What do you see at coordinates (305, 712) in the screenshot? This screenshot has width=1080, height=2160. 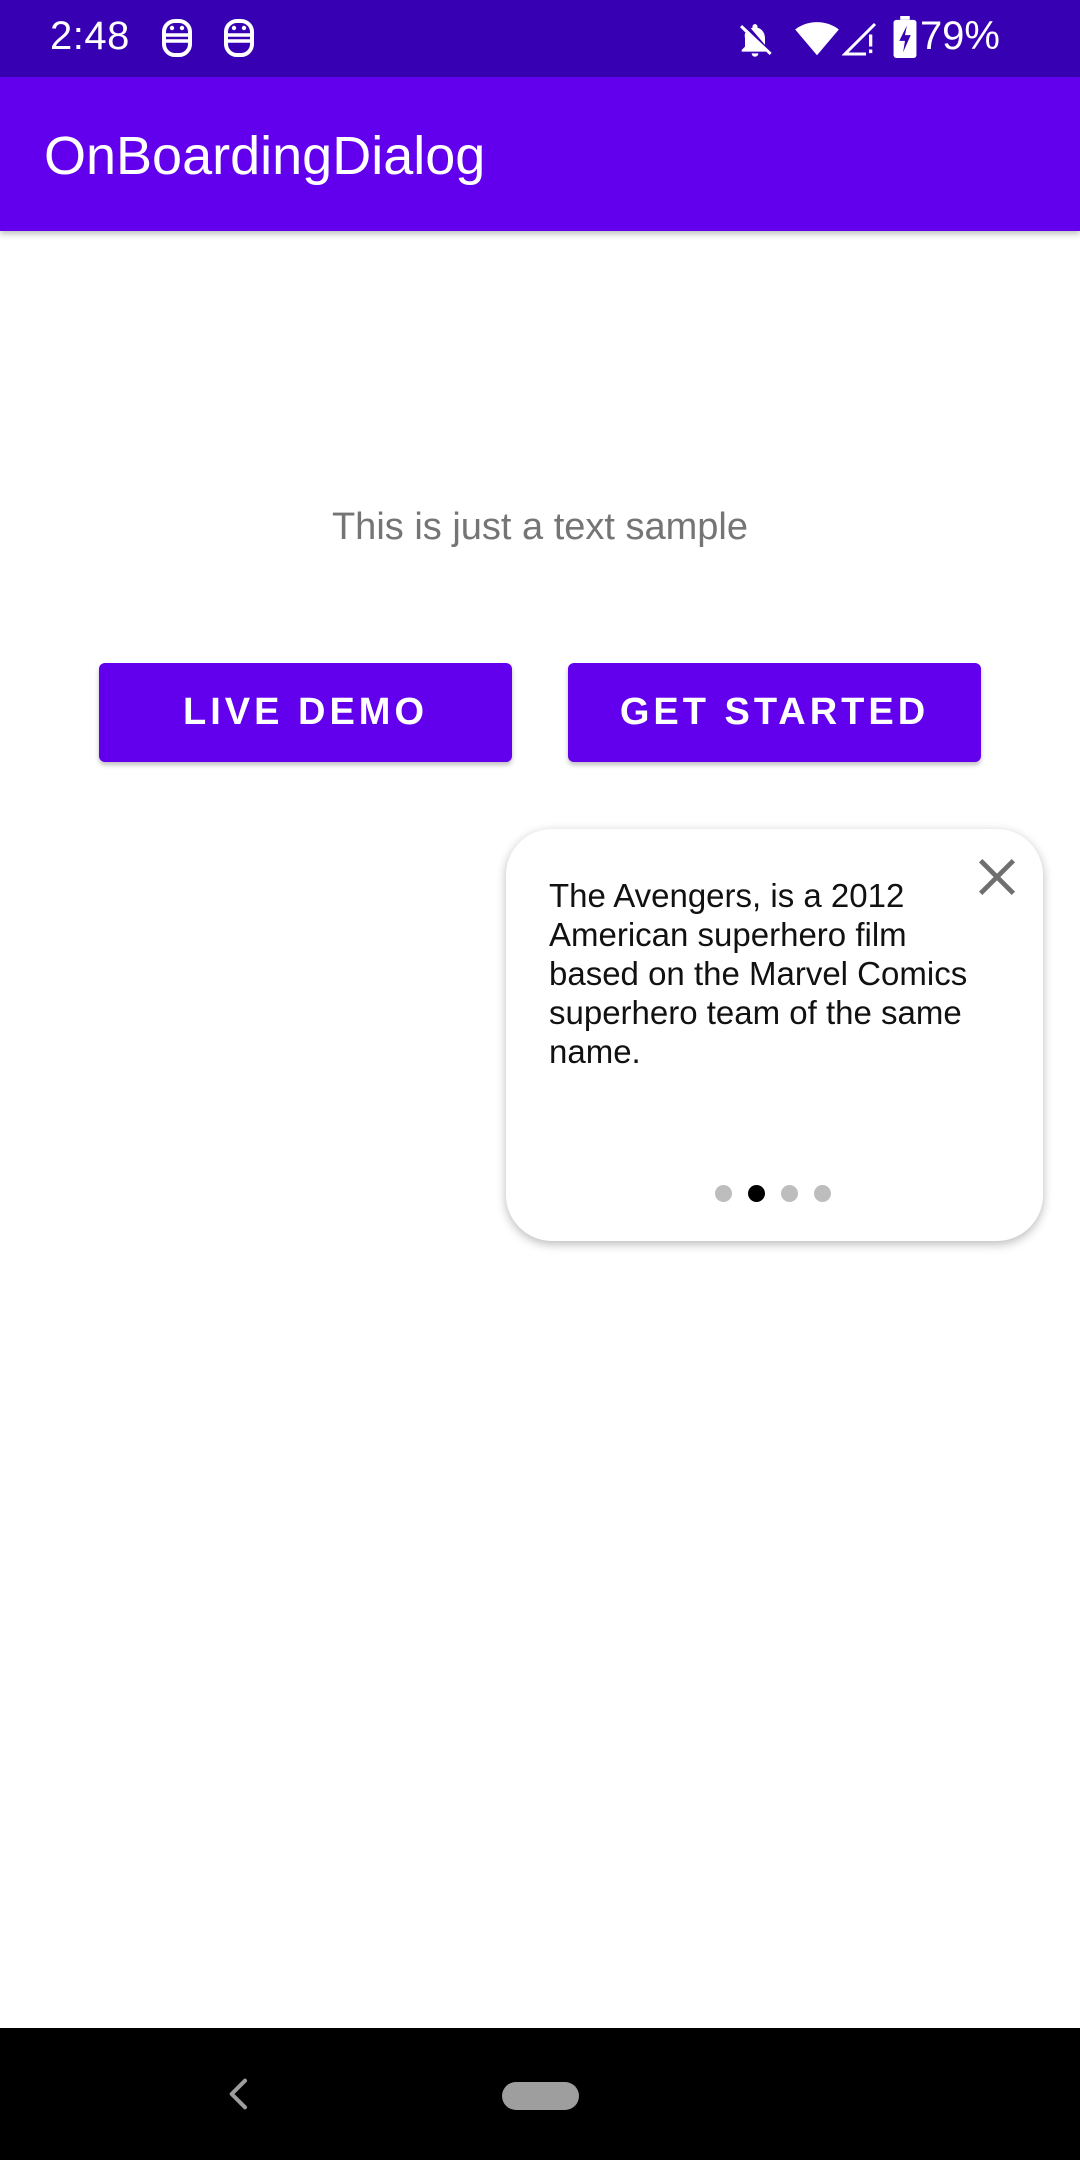 I see `live-demo-button: LIVE DEMO` at bounding box center [305, 712].